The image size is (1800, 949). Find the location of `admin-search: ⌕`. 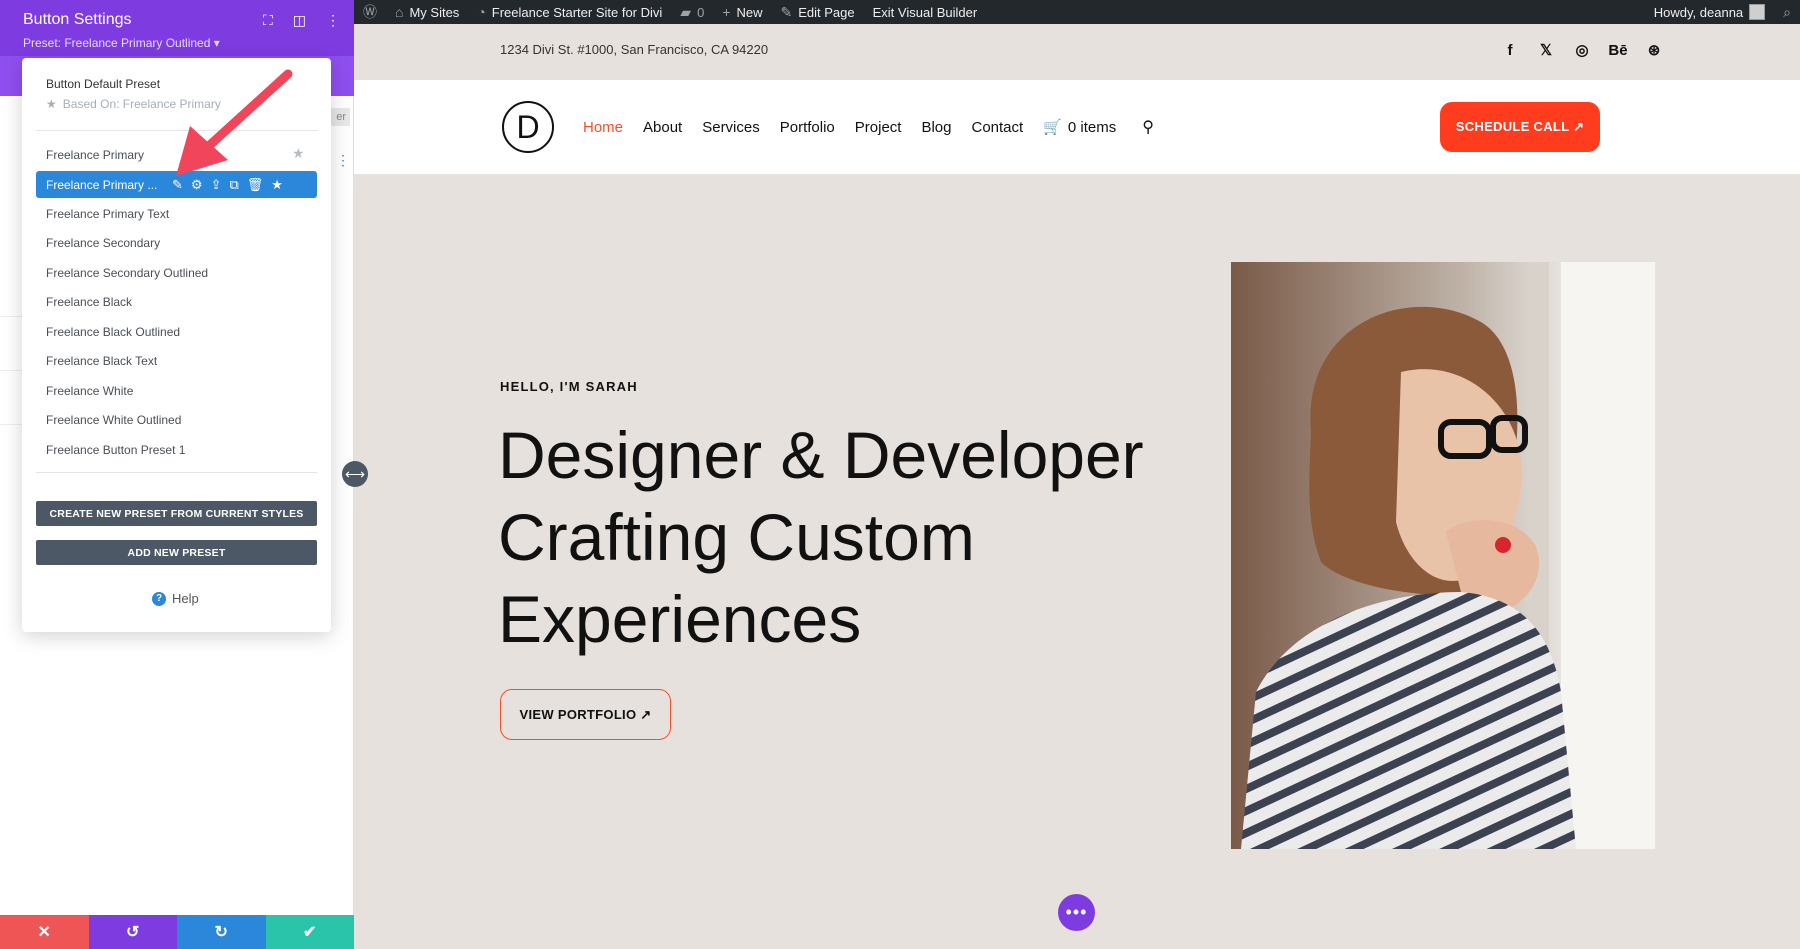

admin-search: ⌕ is located at coordinates (1787, 12).